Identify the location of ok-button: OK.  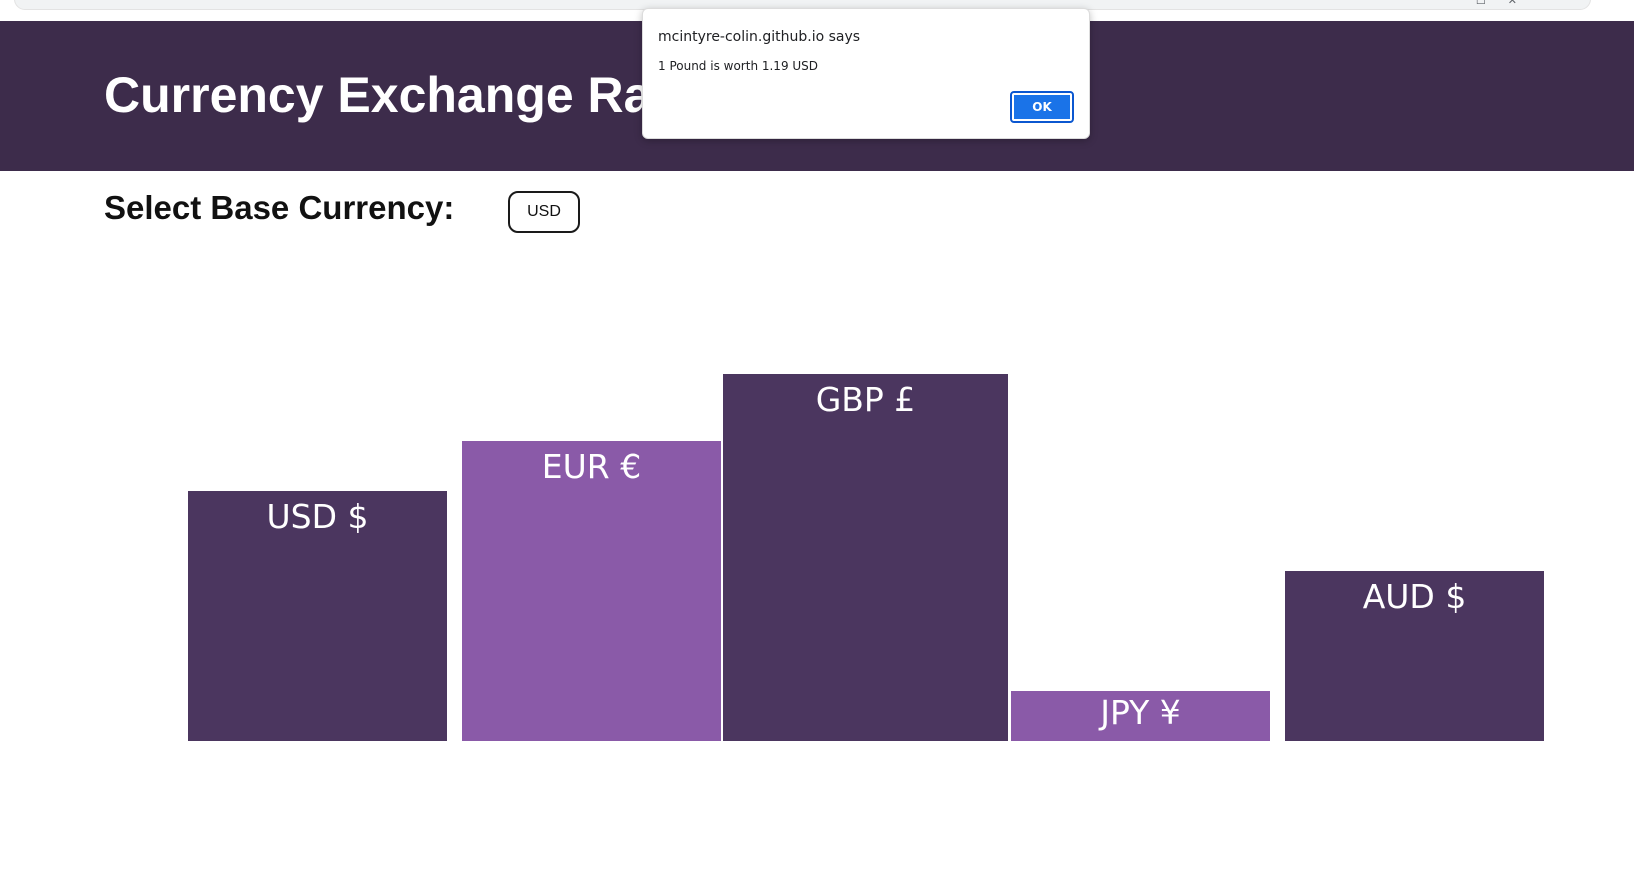
(1042, 107).